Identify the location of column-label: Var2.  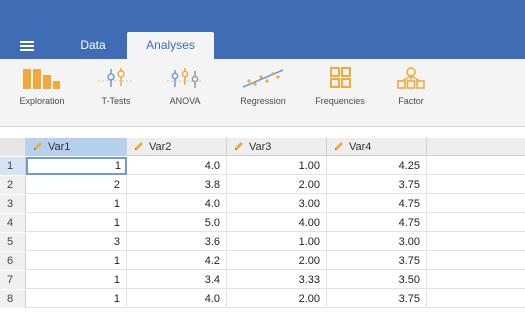
(160, 147).